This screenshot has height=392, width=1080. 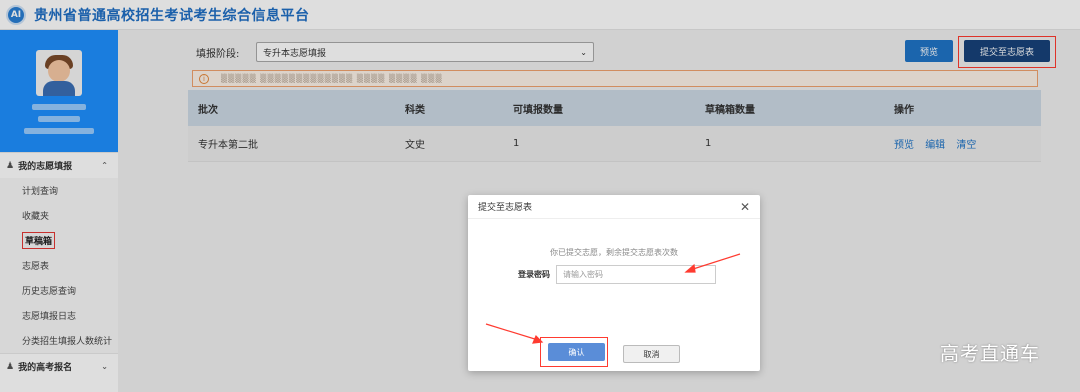 What do you see at coordinates (534, 274) in the screenshot?
I see `password-label: 登录密码` at bounding box center [534, 274].